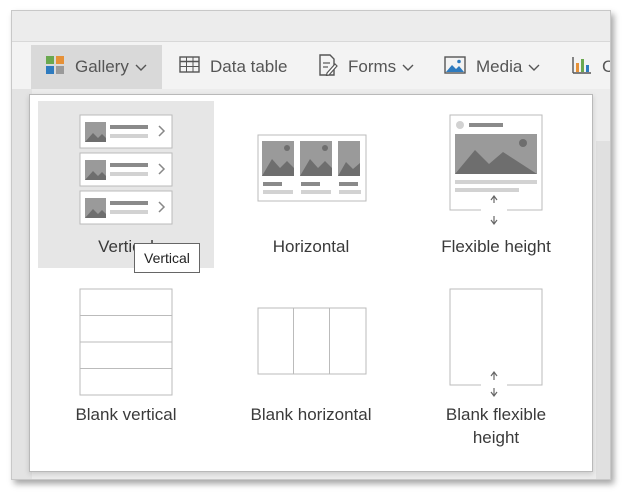 This screenshot has height=494, width=623. Describe the element at coordinates (582, 67) in the screenshot. I see `chart-icon` at that location.